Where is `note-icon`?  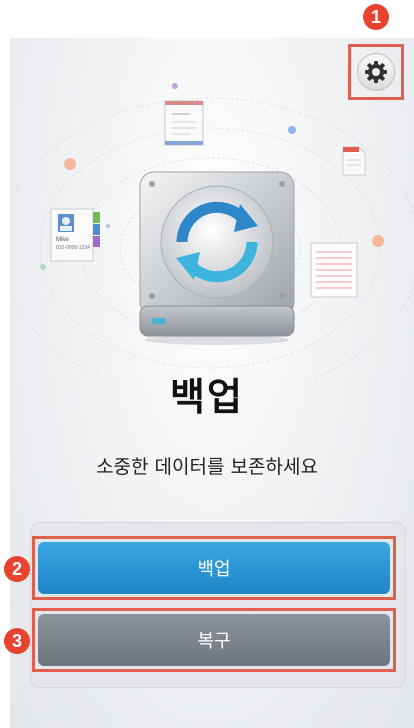 note-icon is located at coordinates (354, 161).